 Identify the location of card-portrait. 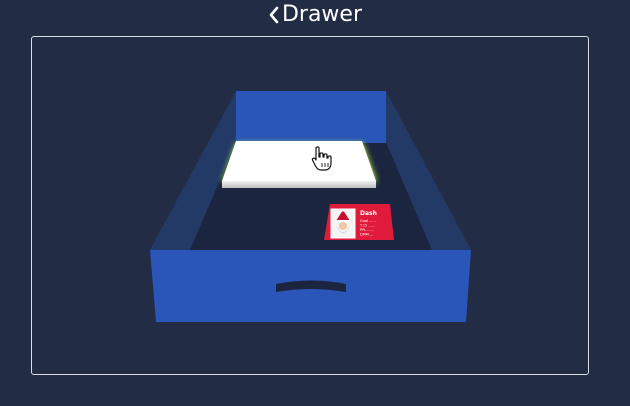
(343, 223).